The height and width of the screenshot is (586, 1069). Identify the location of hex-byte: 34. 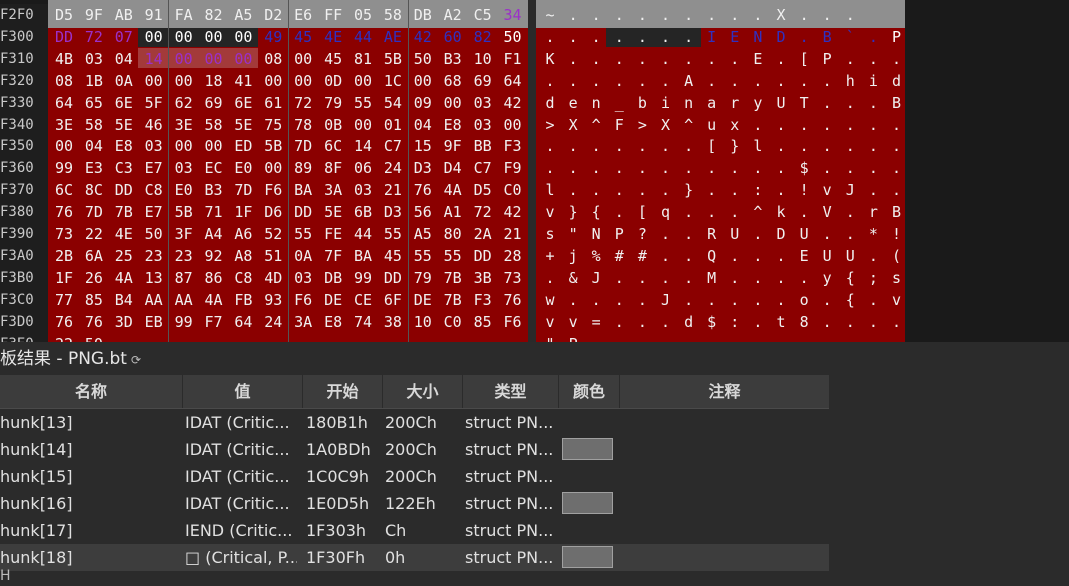
(513, 15).